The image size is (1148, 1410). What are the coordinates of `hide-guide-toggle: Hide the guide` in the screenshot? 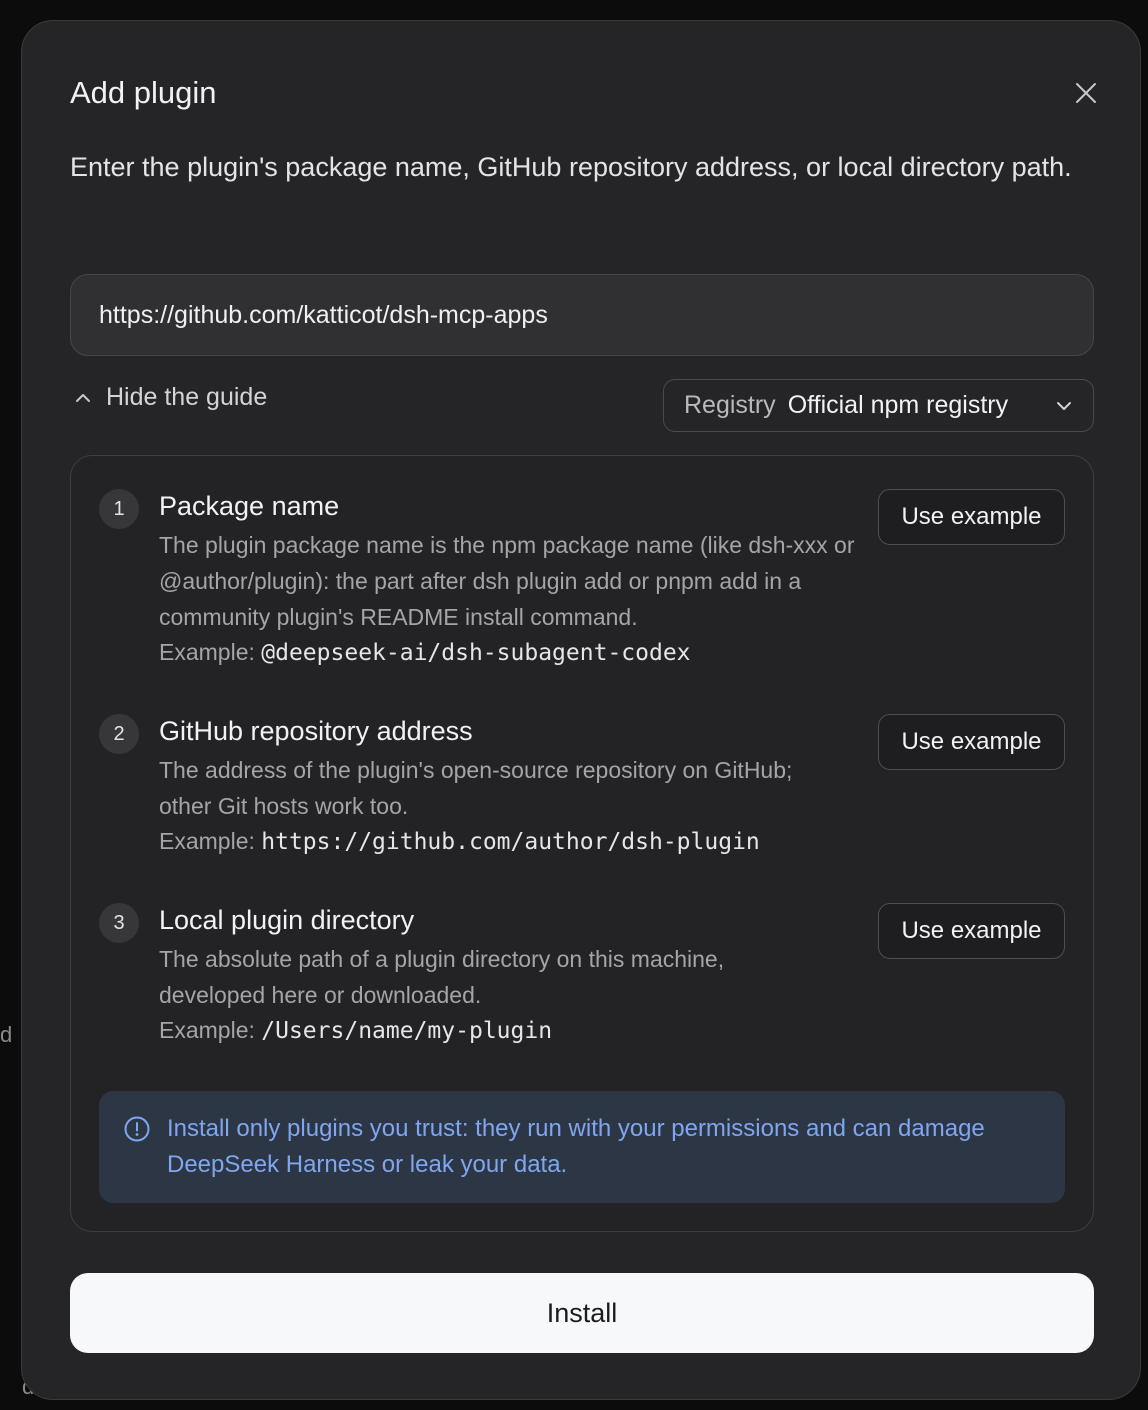 It's located at (170, 397).